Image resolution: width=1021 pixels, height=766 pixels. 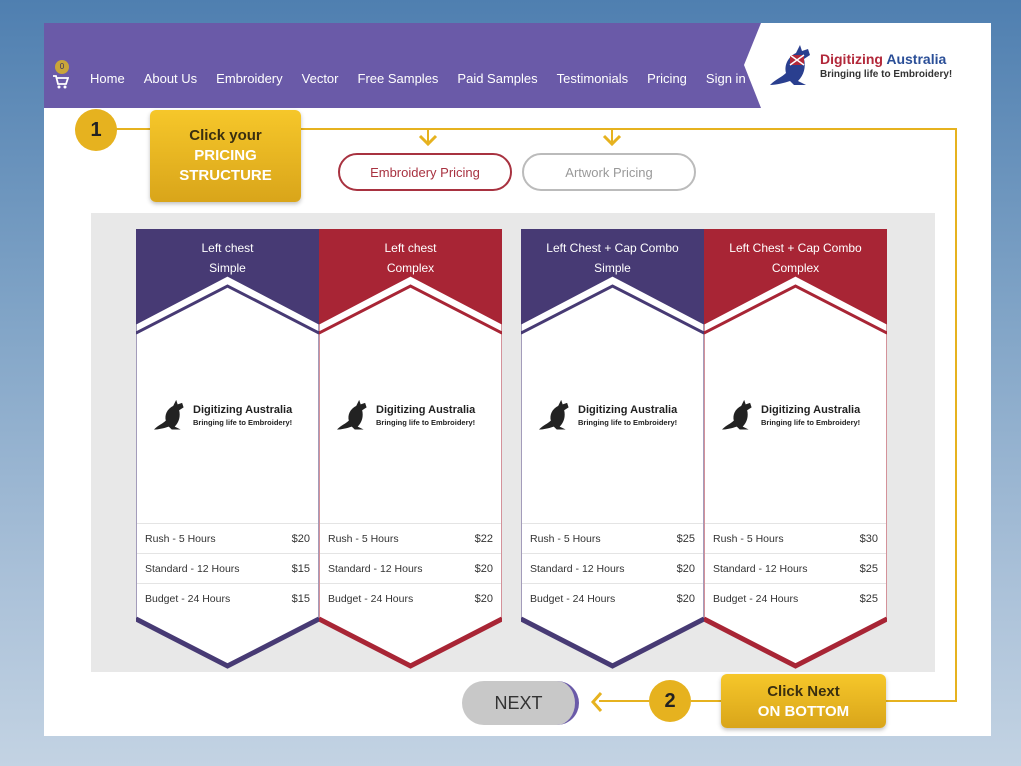 What do you see at coordinates (320, 78) in the screenshot?
I see `nav-vector: Vector` at bounding box center [320, 78].